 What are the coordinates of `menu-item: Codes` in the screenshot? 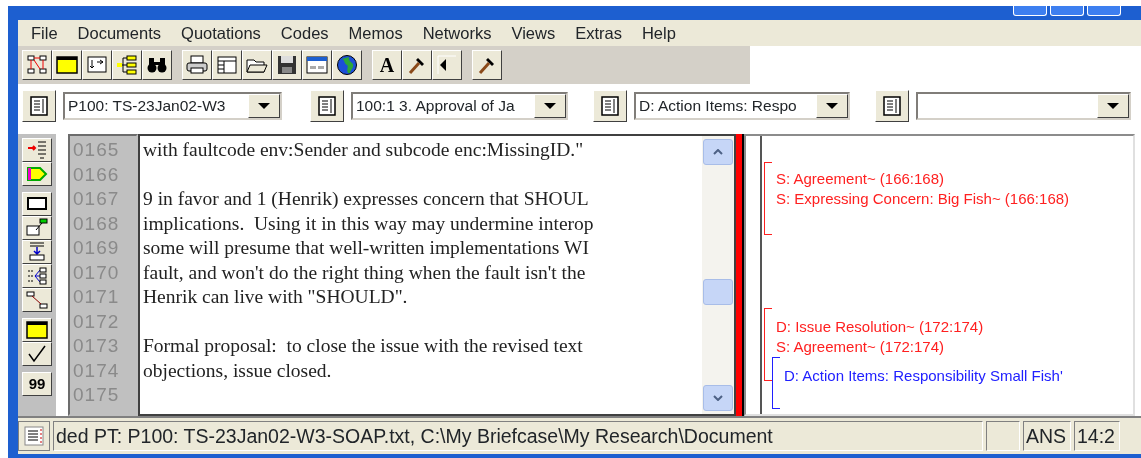 It's located at (305, 33).